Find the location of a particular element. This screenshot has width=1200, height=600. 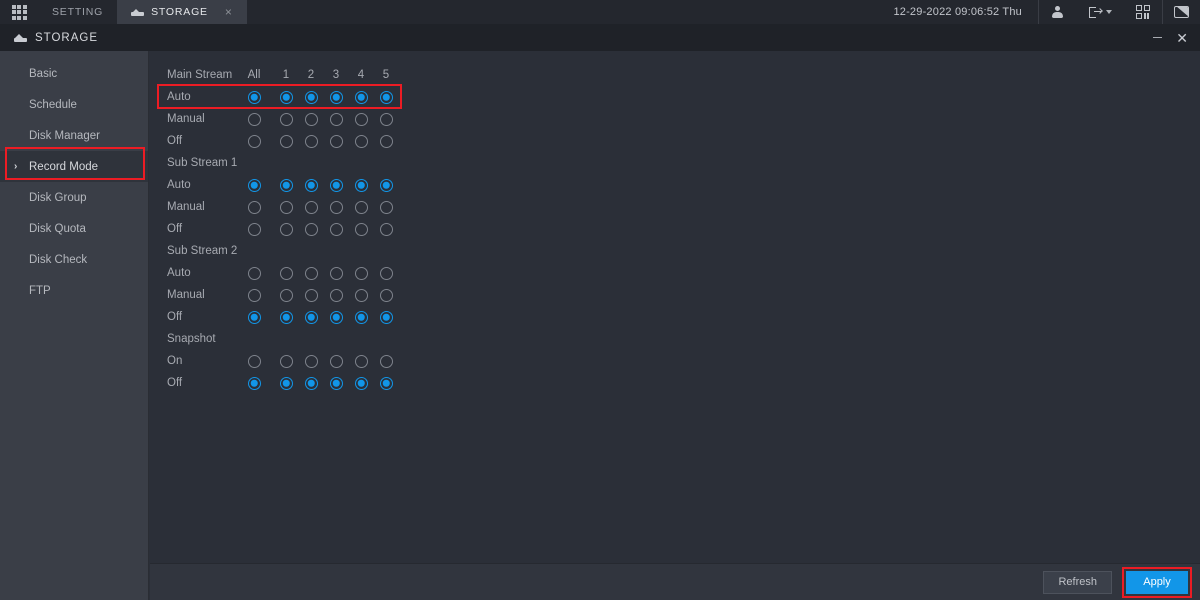

radio-main-stream-manual-all is located at coordinates (254, 119).